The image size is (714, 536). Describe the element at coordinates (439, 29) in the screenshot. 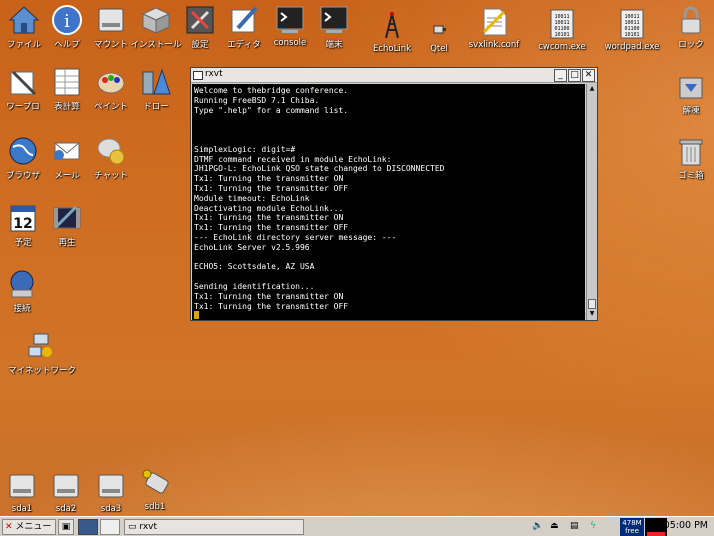

I see `qtel-icon` at that location.